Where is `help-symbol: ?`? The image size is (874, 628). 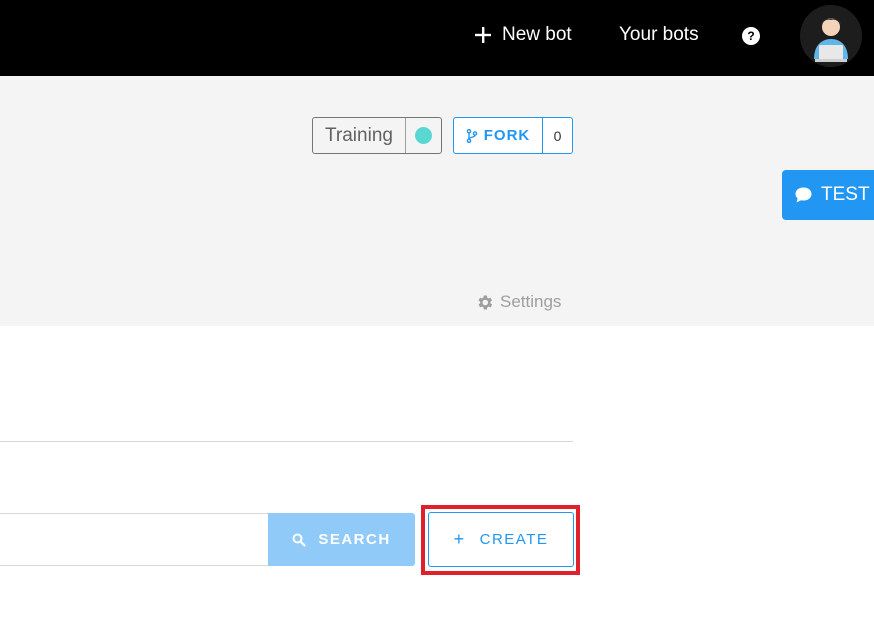 help-symbol: ? is located at coordinates (751, 36).